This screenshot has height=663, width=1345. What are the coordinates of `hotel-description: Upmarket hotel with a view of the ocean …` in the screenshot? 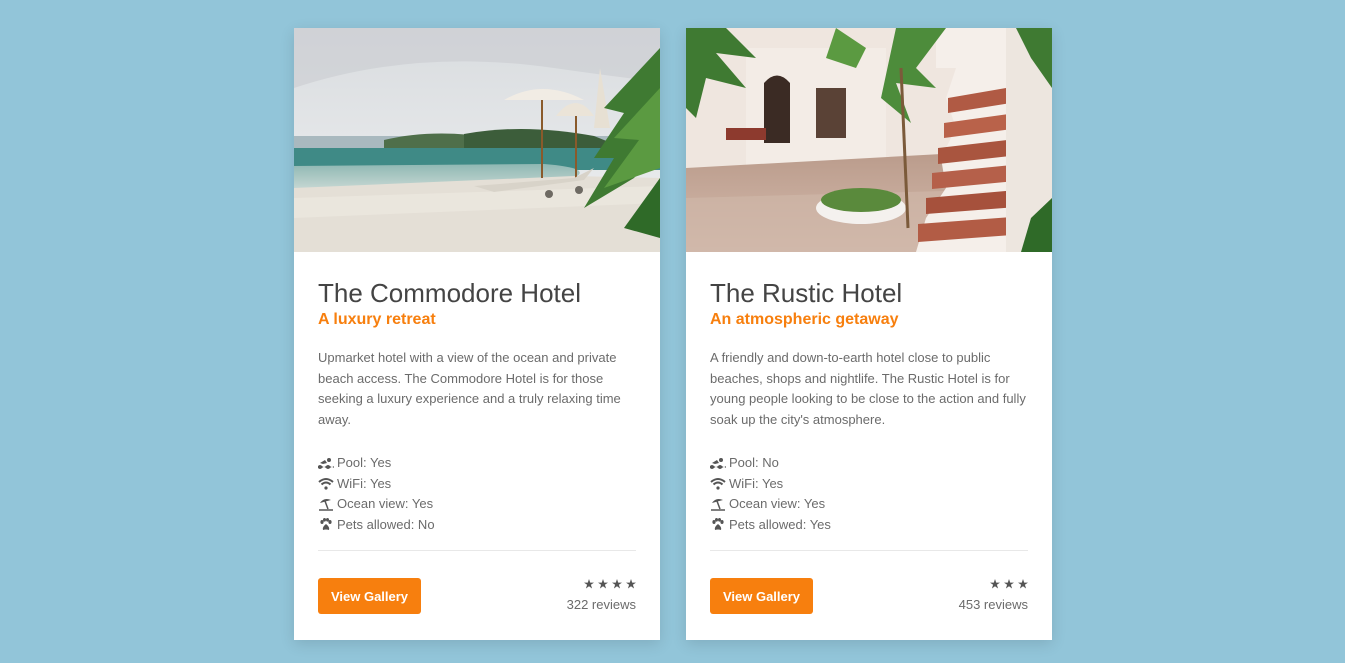 It's located at (469, 388).